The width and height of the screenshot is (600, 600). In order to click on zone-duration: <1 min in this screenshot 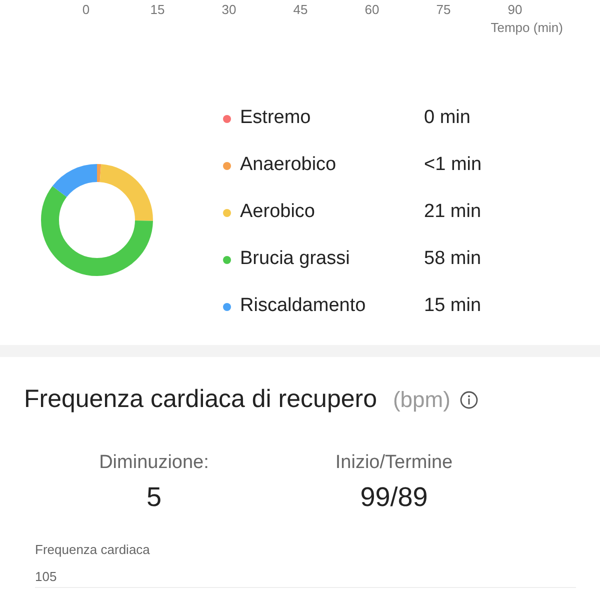, I will do `click(453, 165)`.